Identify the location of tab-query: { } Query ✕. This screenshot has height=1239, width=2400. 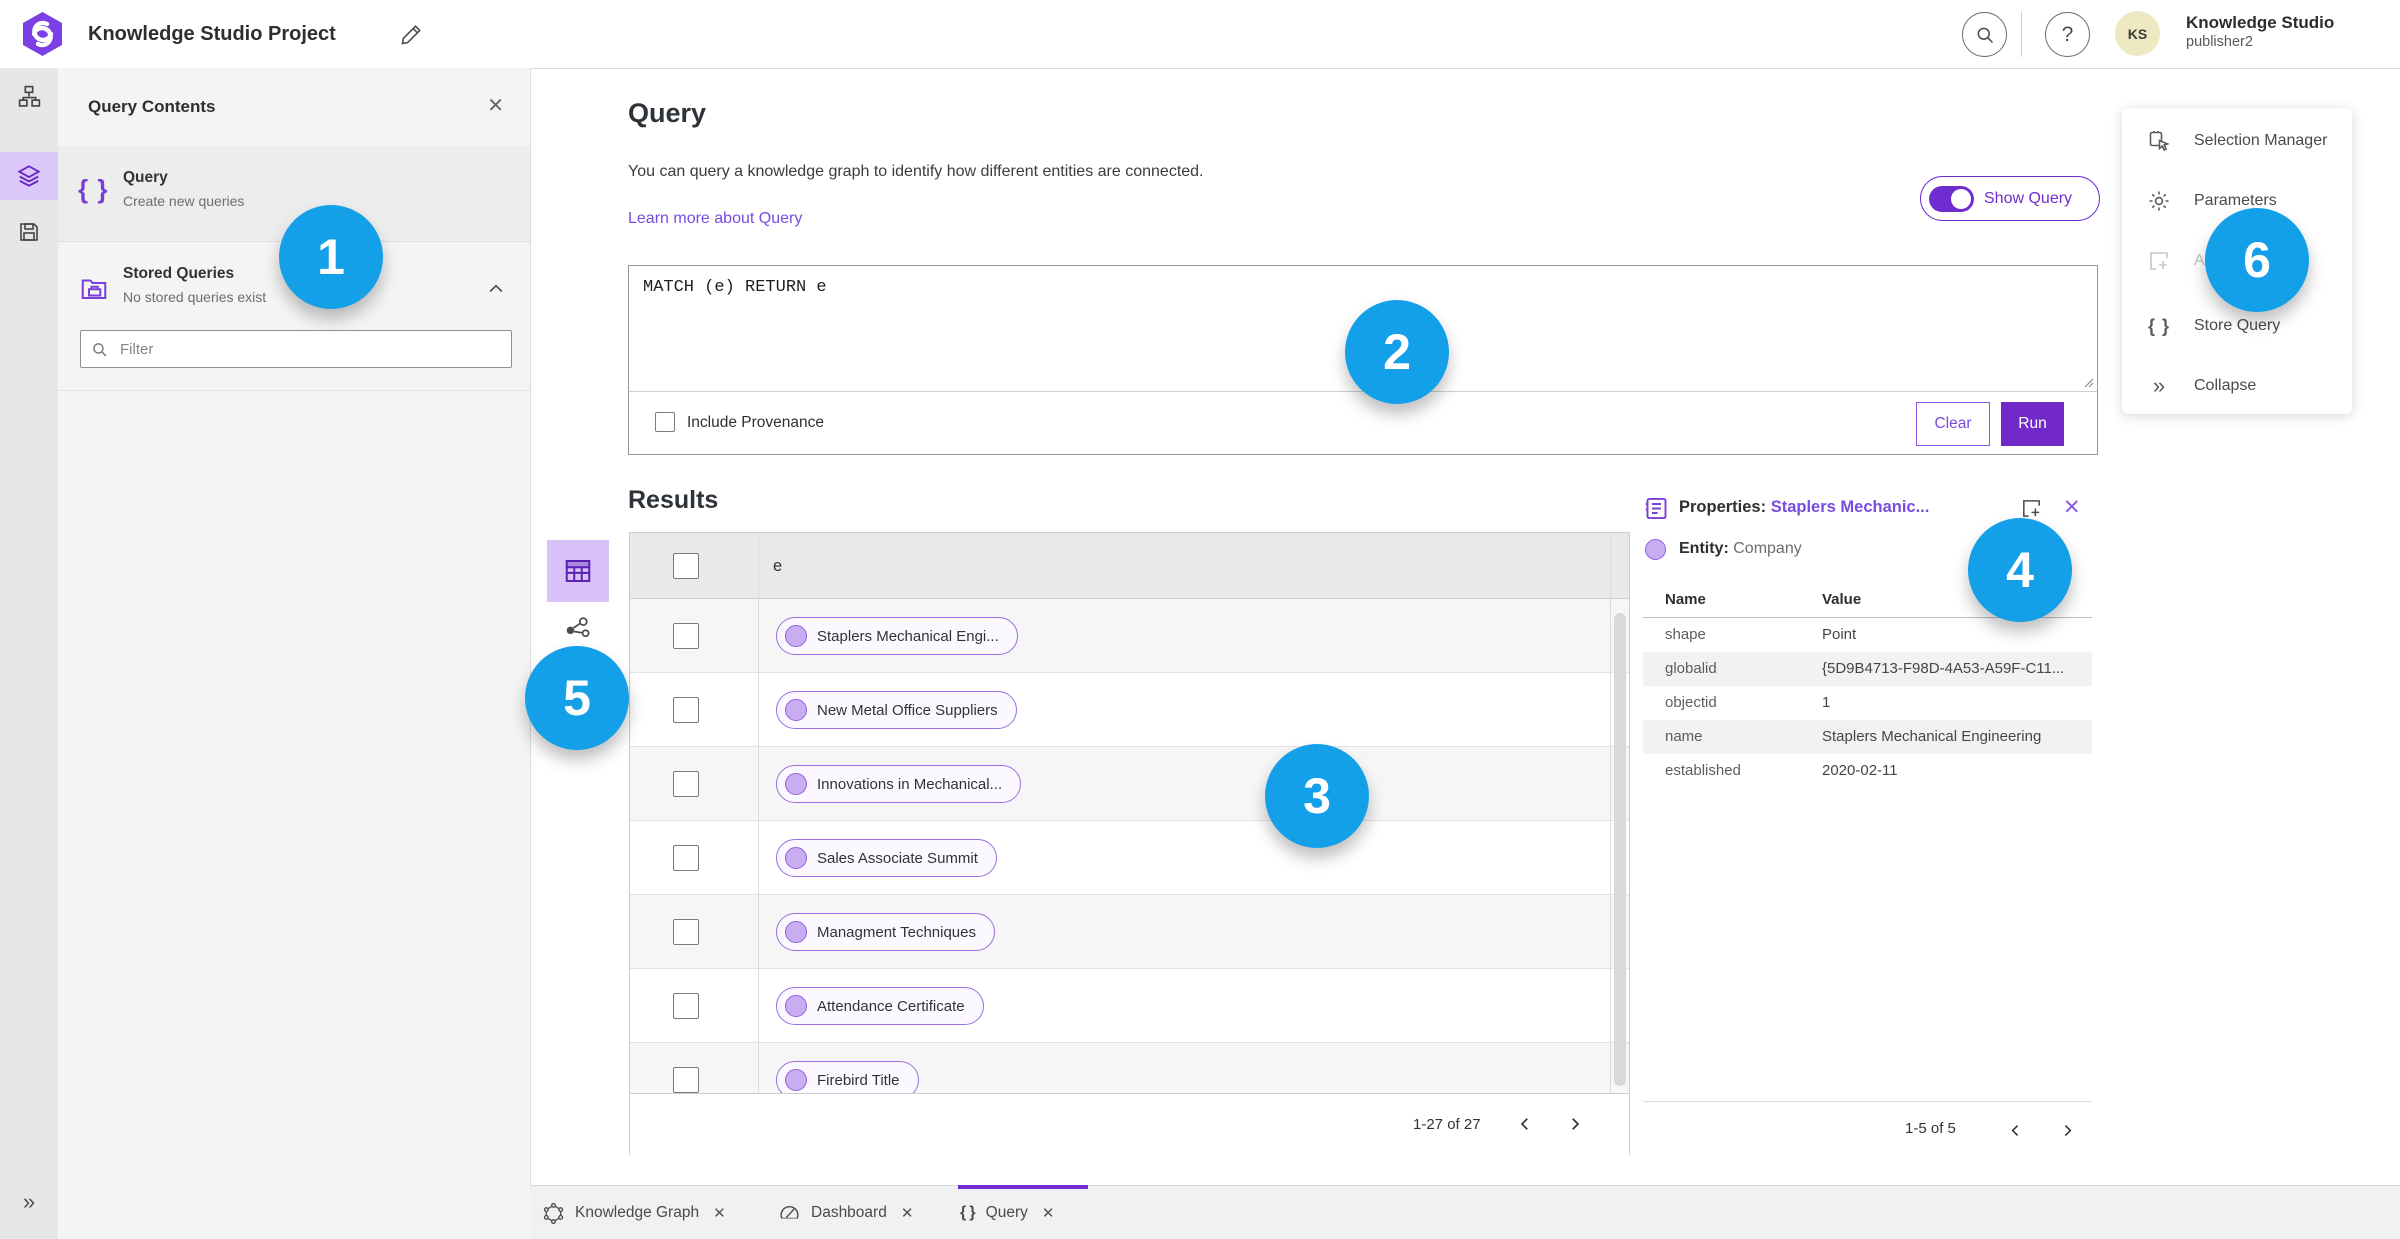
(1007, 1212).